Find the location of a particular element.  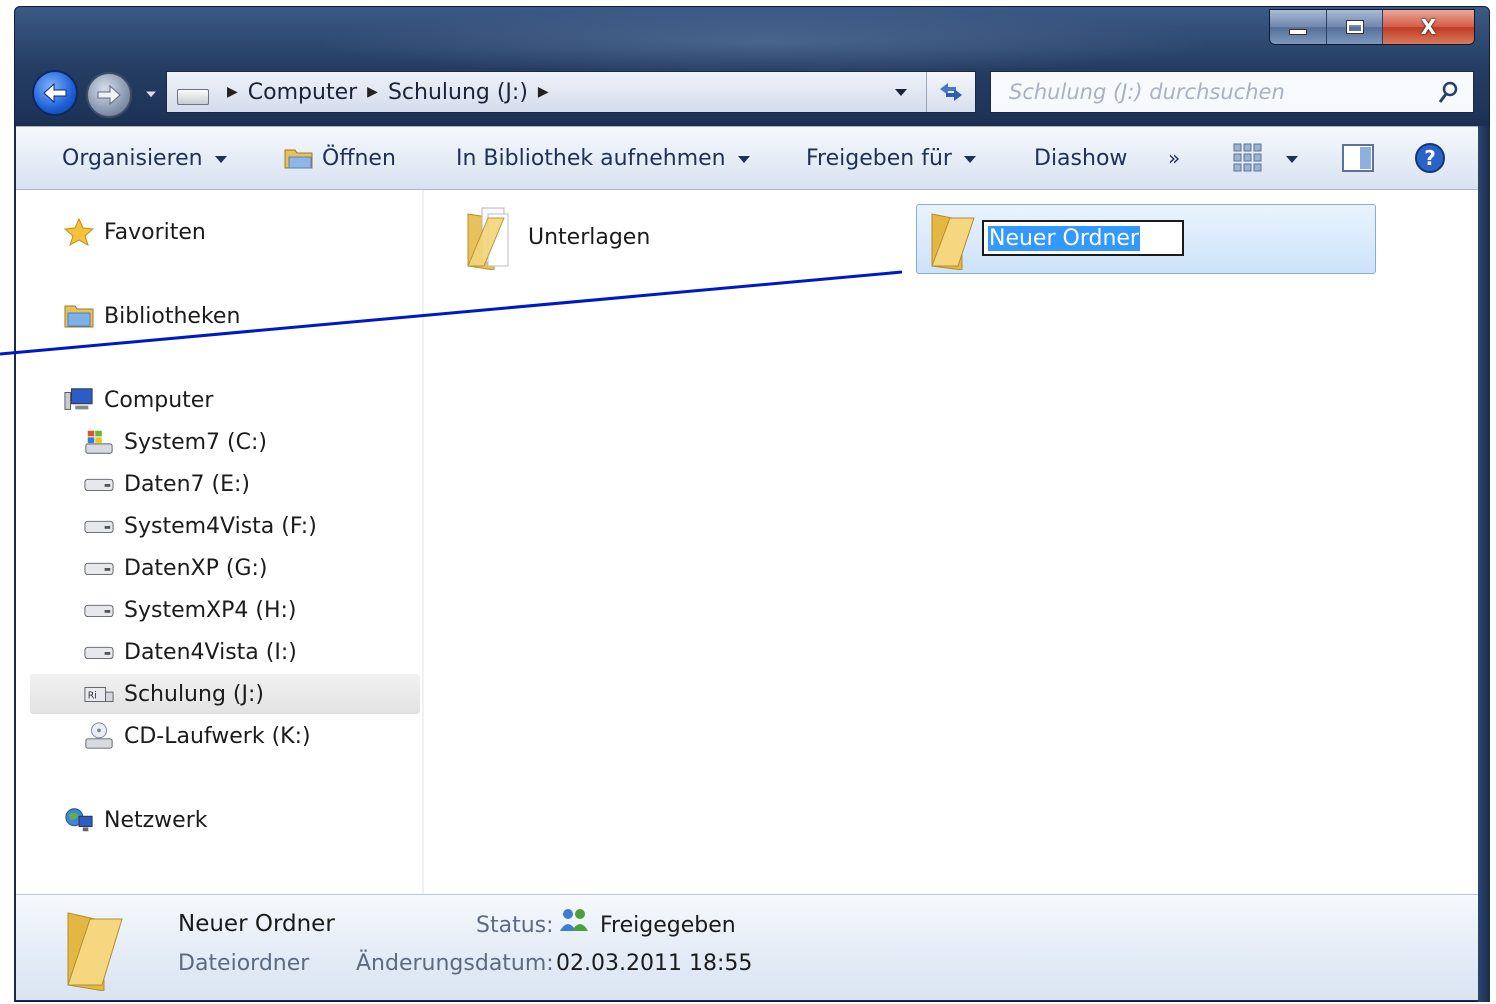

search-box is located at coordinates (1232, 92).